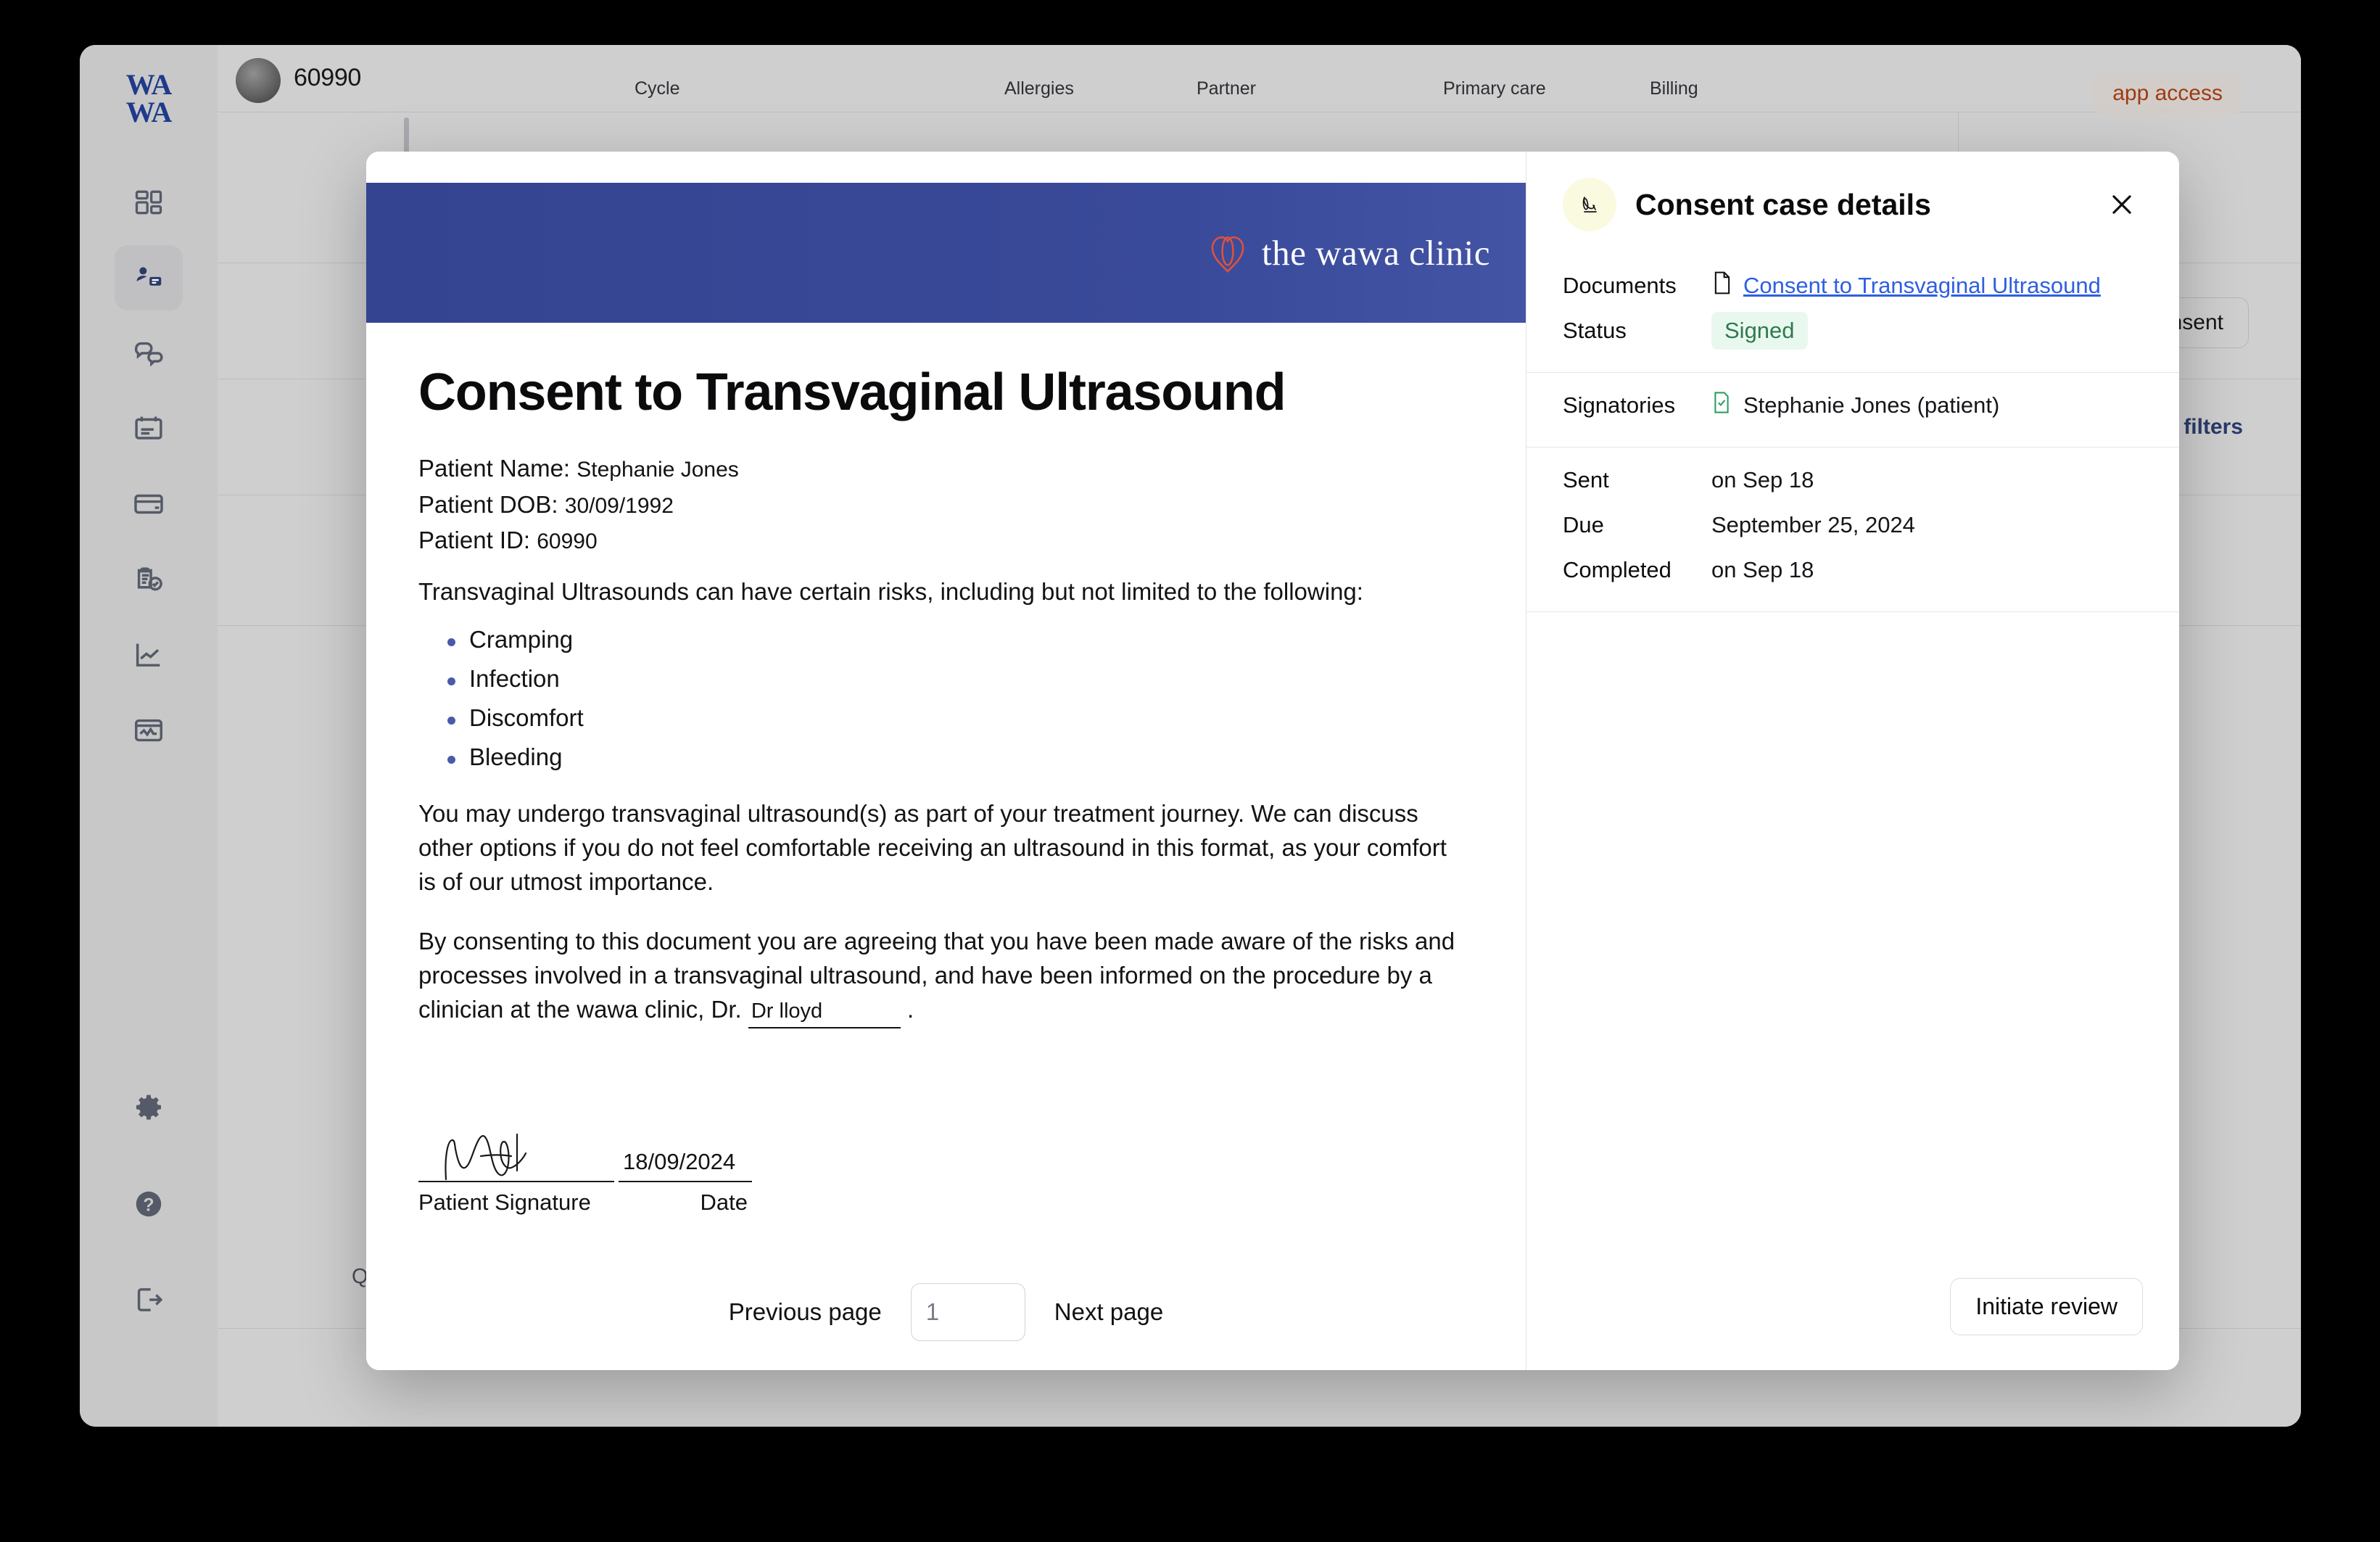 This screenshot has height=1542, width=2380. I want to click on due-label: Due, so click(1583, 524).